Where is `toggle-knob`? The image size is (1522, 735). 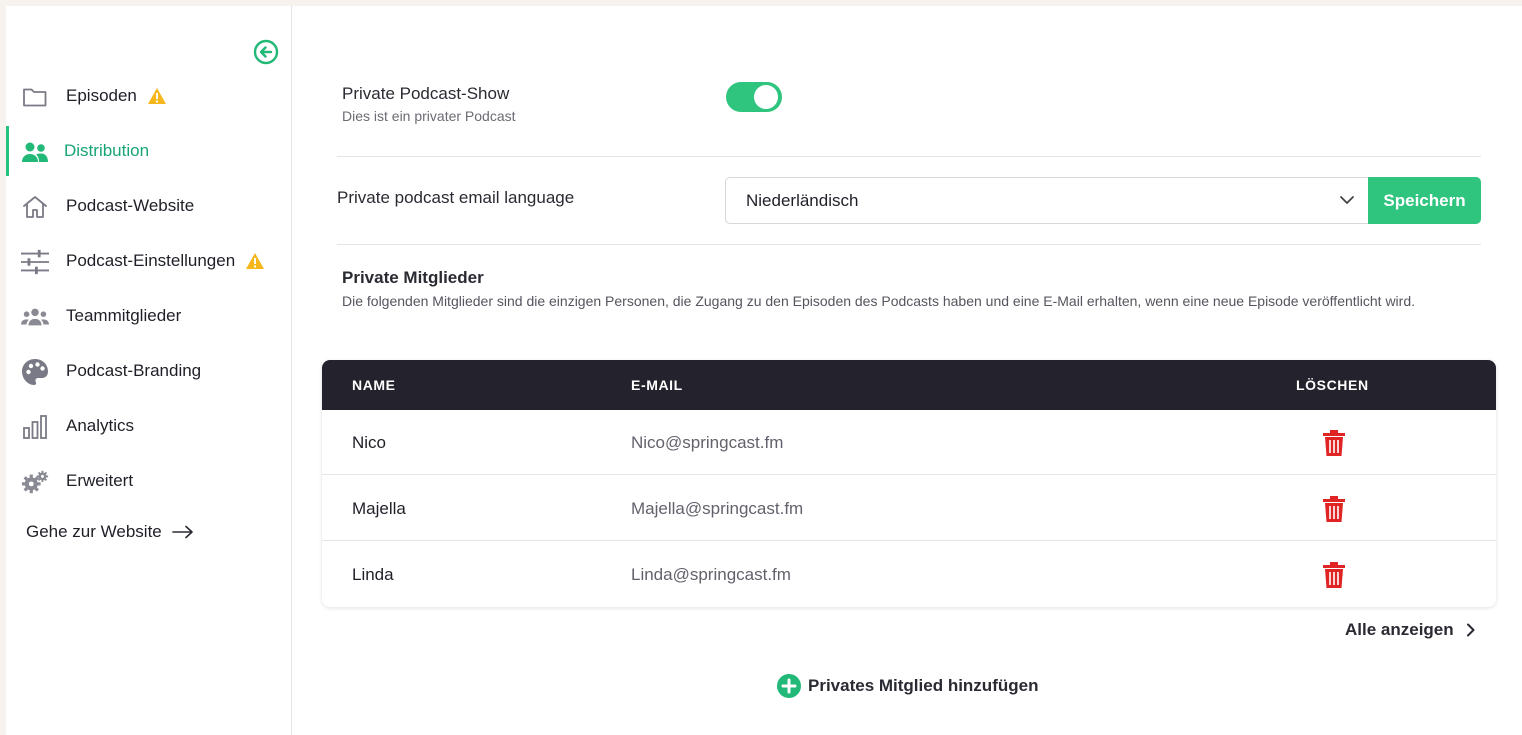
toggle-knob is located at coordinates (766, 97).